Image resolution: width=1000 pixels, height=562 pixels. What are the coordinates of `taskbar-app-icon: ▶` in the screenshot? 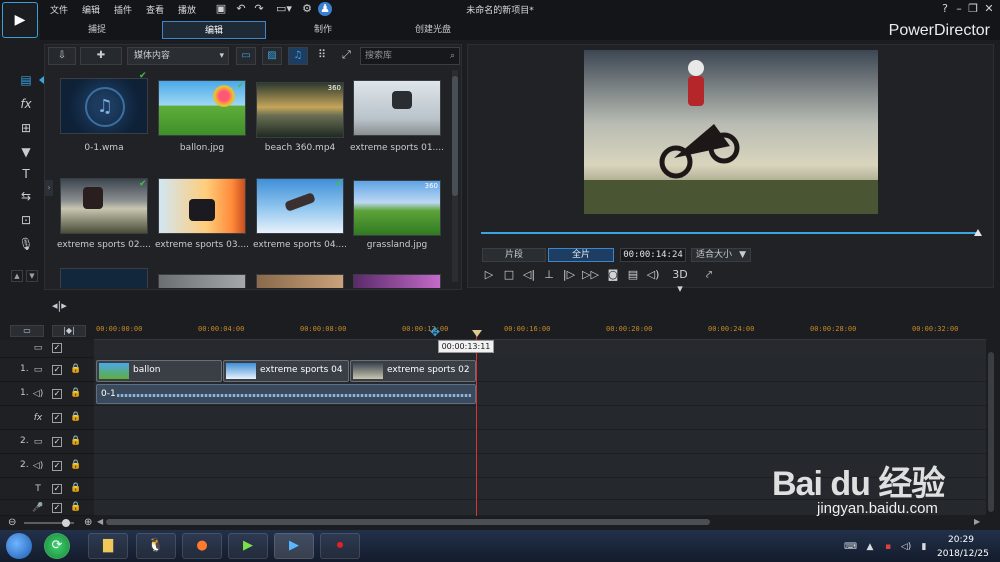 It's located at (248, 546).